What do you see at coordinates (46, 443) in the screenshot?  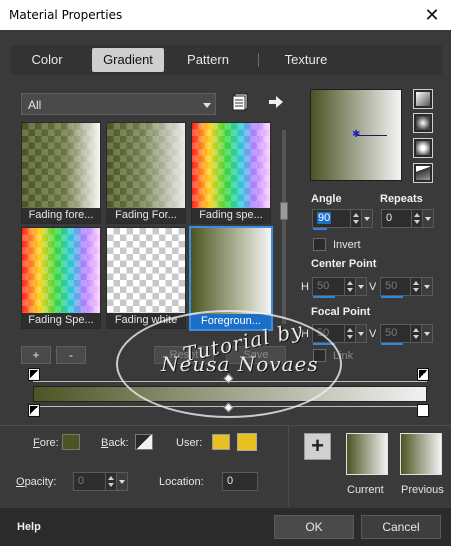 I see `fore-label: Fore:` at bounding box center [46, 443].